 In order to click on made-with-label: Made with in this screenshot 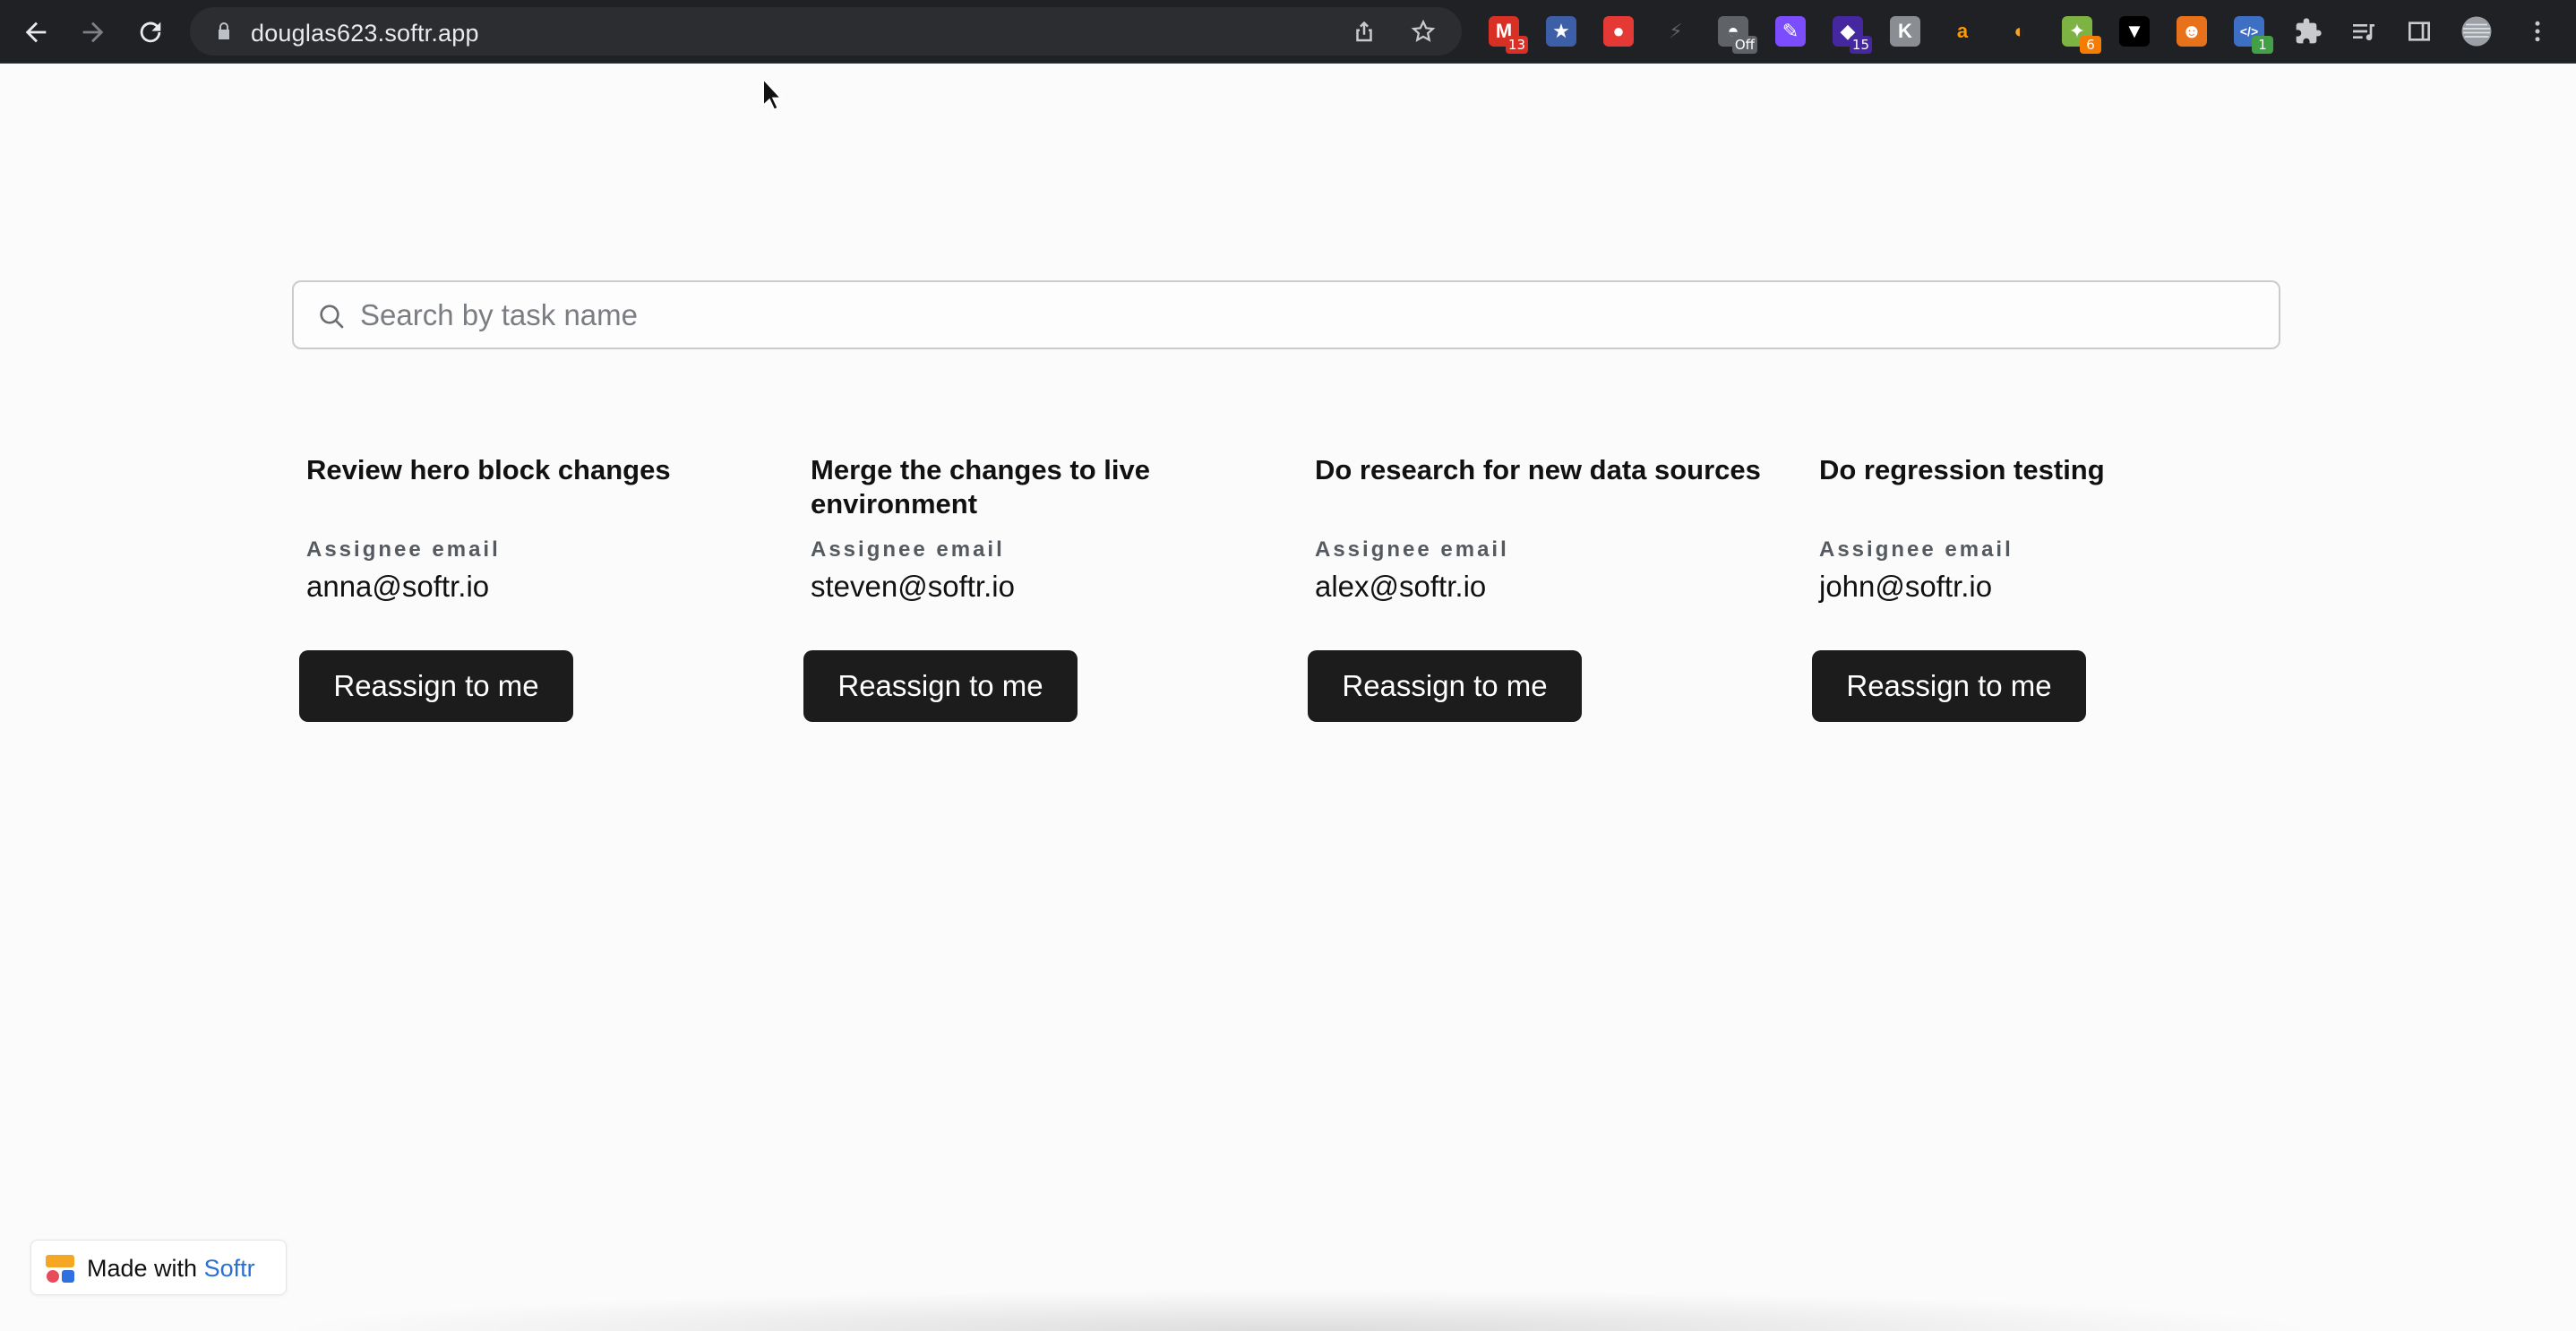, I will do `click(142, 1268)`.